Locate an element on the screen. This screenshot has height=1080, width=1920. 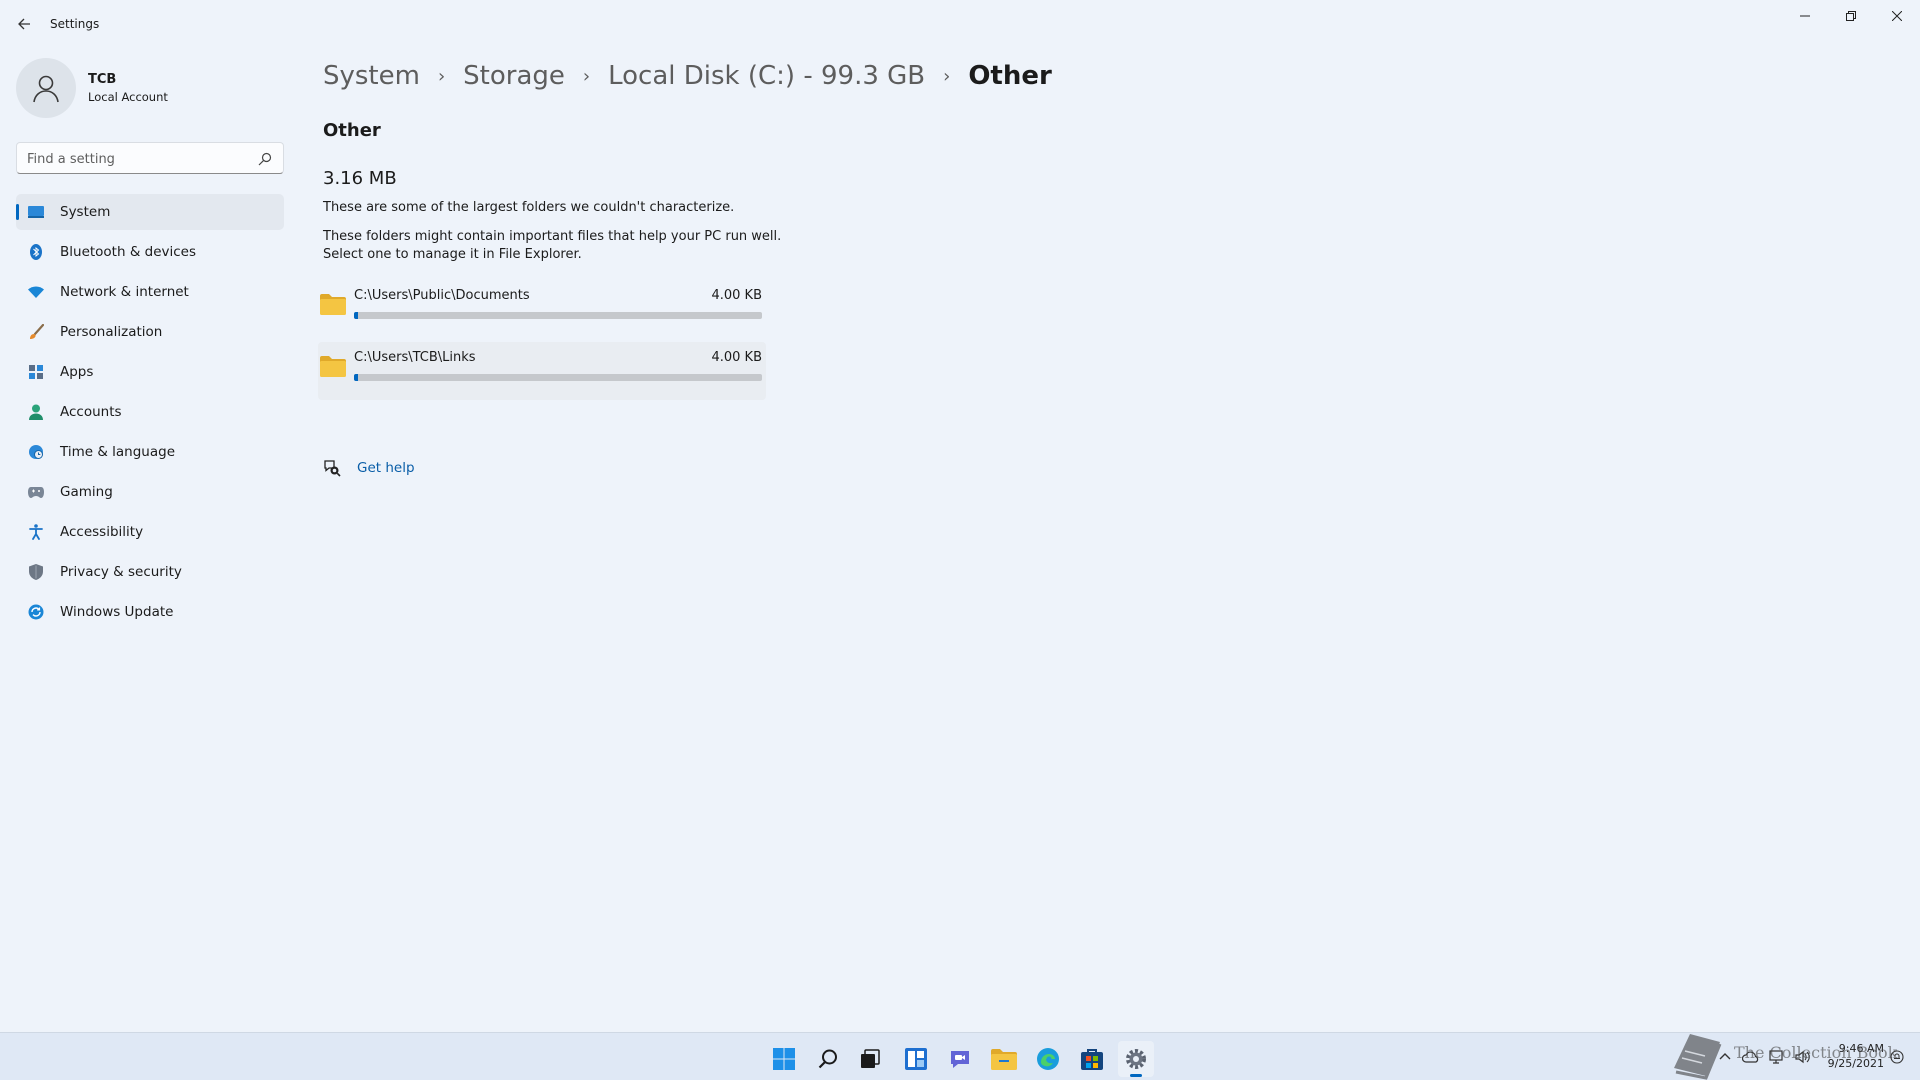
file-explorer-icon is located at coordinates (1004, 1059).